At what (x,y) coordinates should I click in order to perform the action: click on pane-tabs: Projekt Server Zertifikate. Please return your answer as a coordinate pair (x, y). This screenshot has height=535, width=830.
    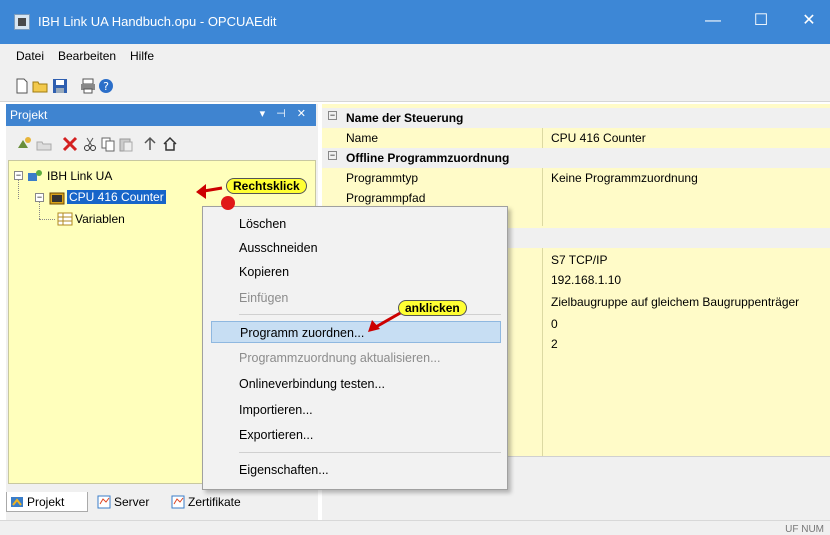
    Looking at the image, I should click on (161, 503).